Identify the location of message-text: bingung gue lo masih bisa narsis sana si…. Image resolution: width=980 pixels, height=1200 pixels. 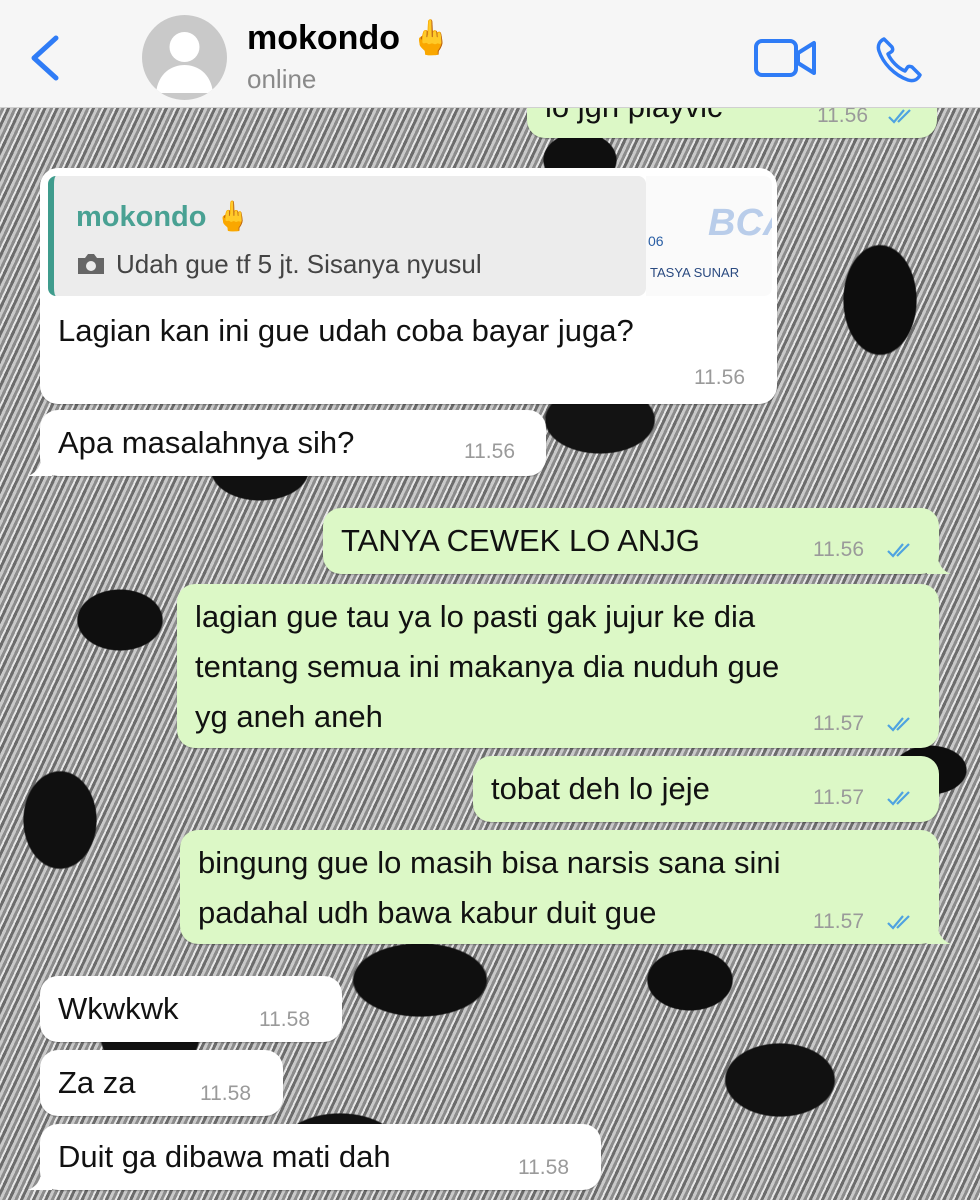
(489, 887).